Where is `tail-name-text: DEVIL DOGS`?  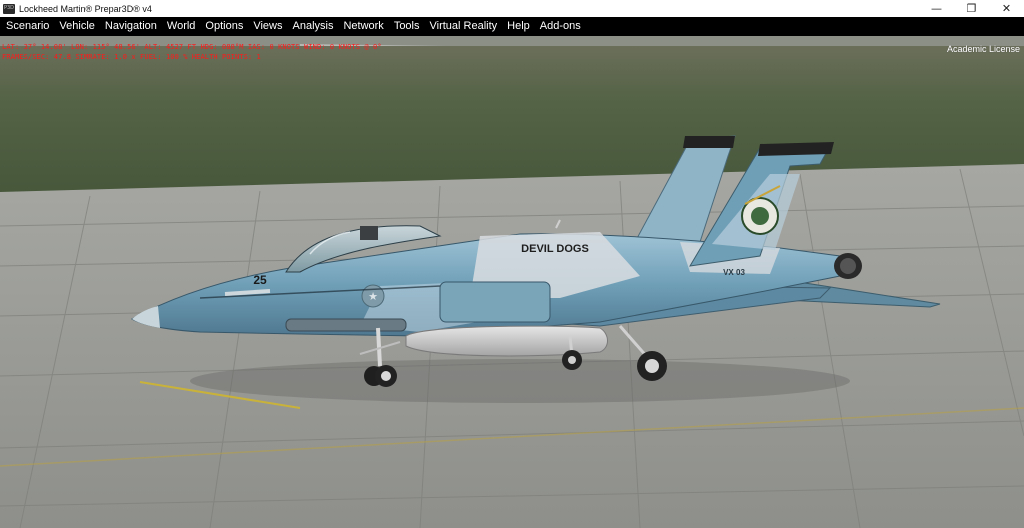 tail-name-text: DEVIL DOGS is located at coordinates (555, 249).